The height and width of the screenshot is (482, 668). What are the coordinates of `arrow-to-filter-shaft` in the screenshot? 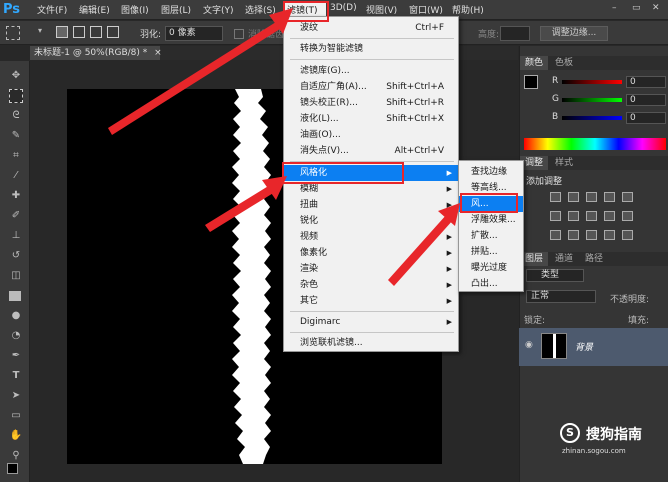 It's located at (194, 78).